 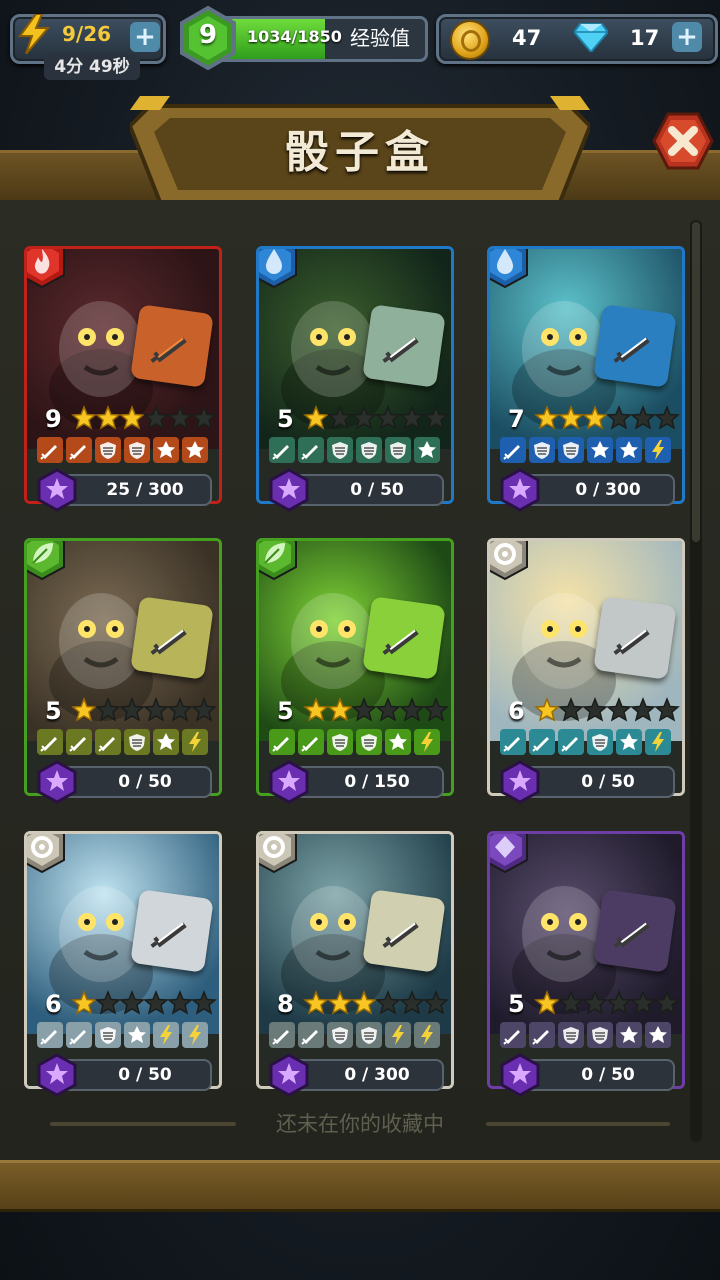 I want to click on progress-text: 0 / 300, so click(x=608, y=490).